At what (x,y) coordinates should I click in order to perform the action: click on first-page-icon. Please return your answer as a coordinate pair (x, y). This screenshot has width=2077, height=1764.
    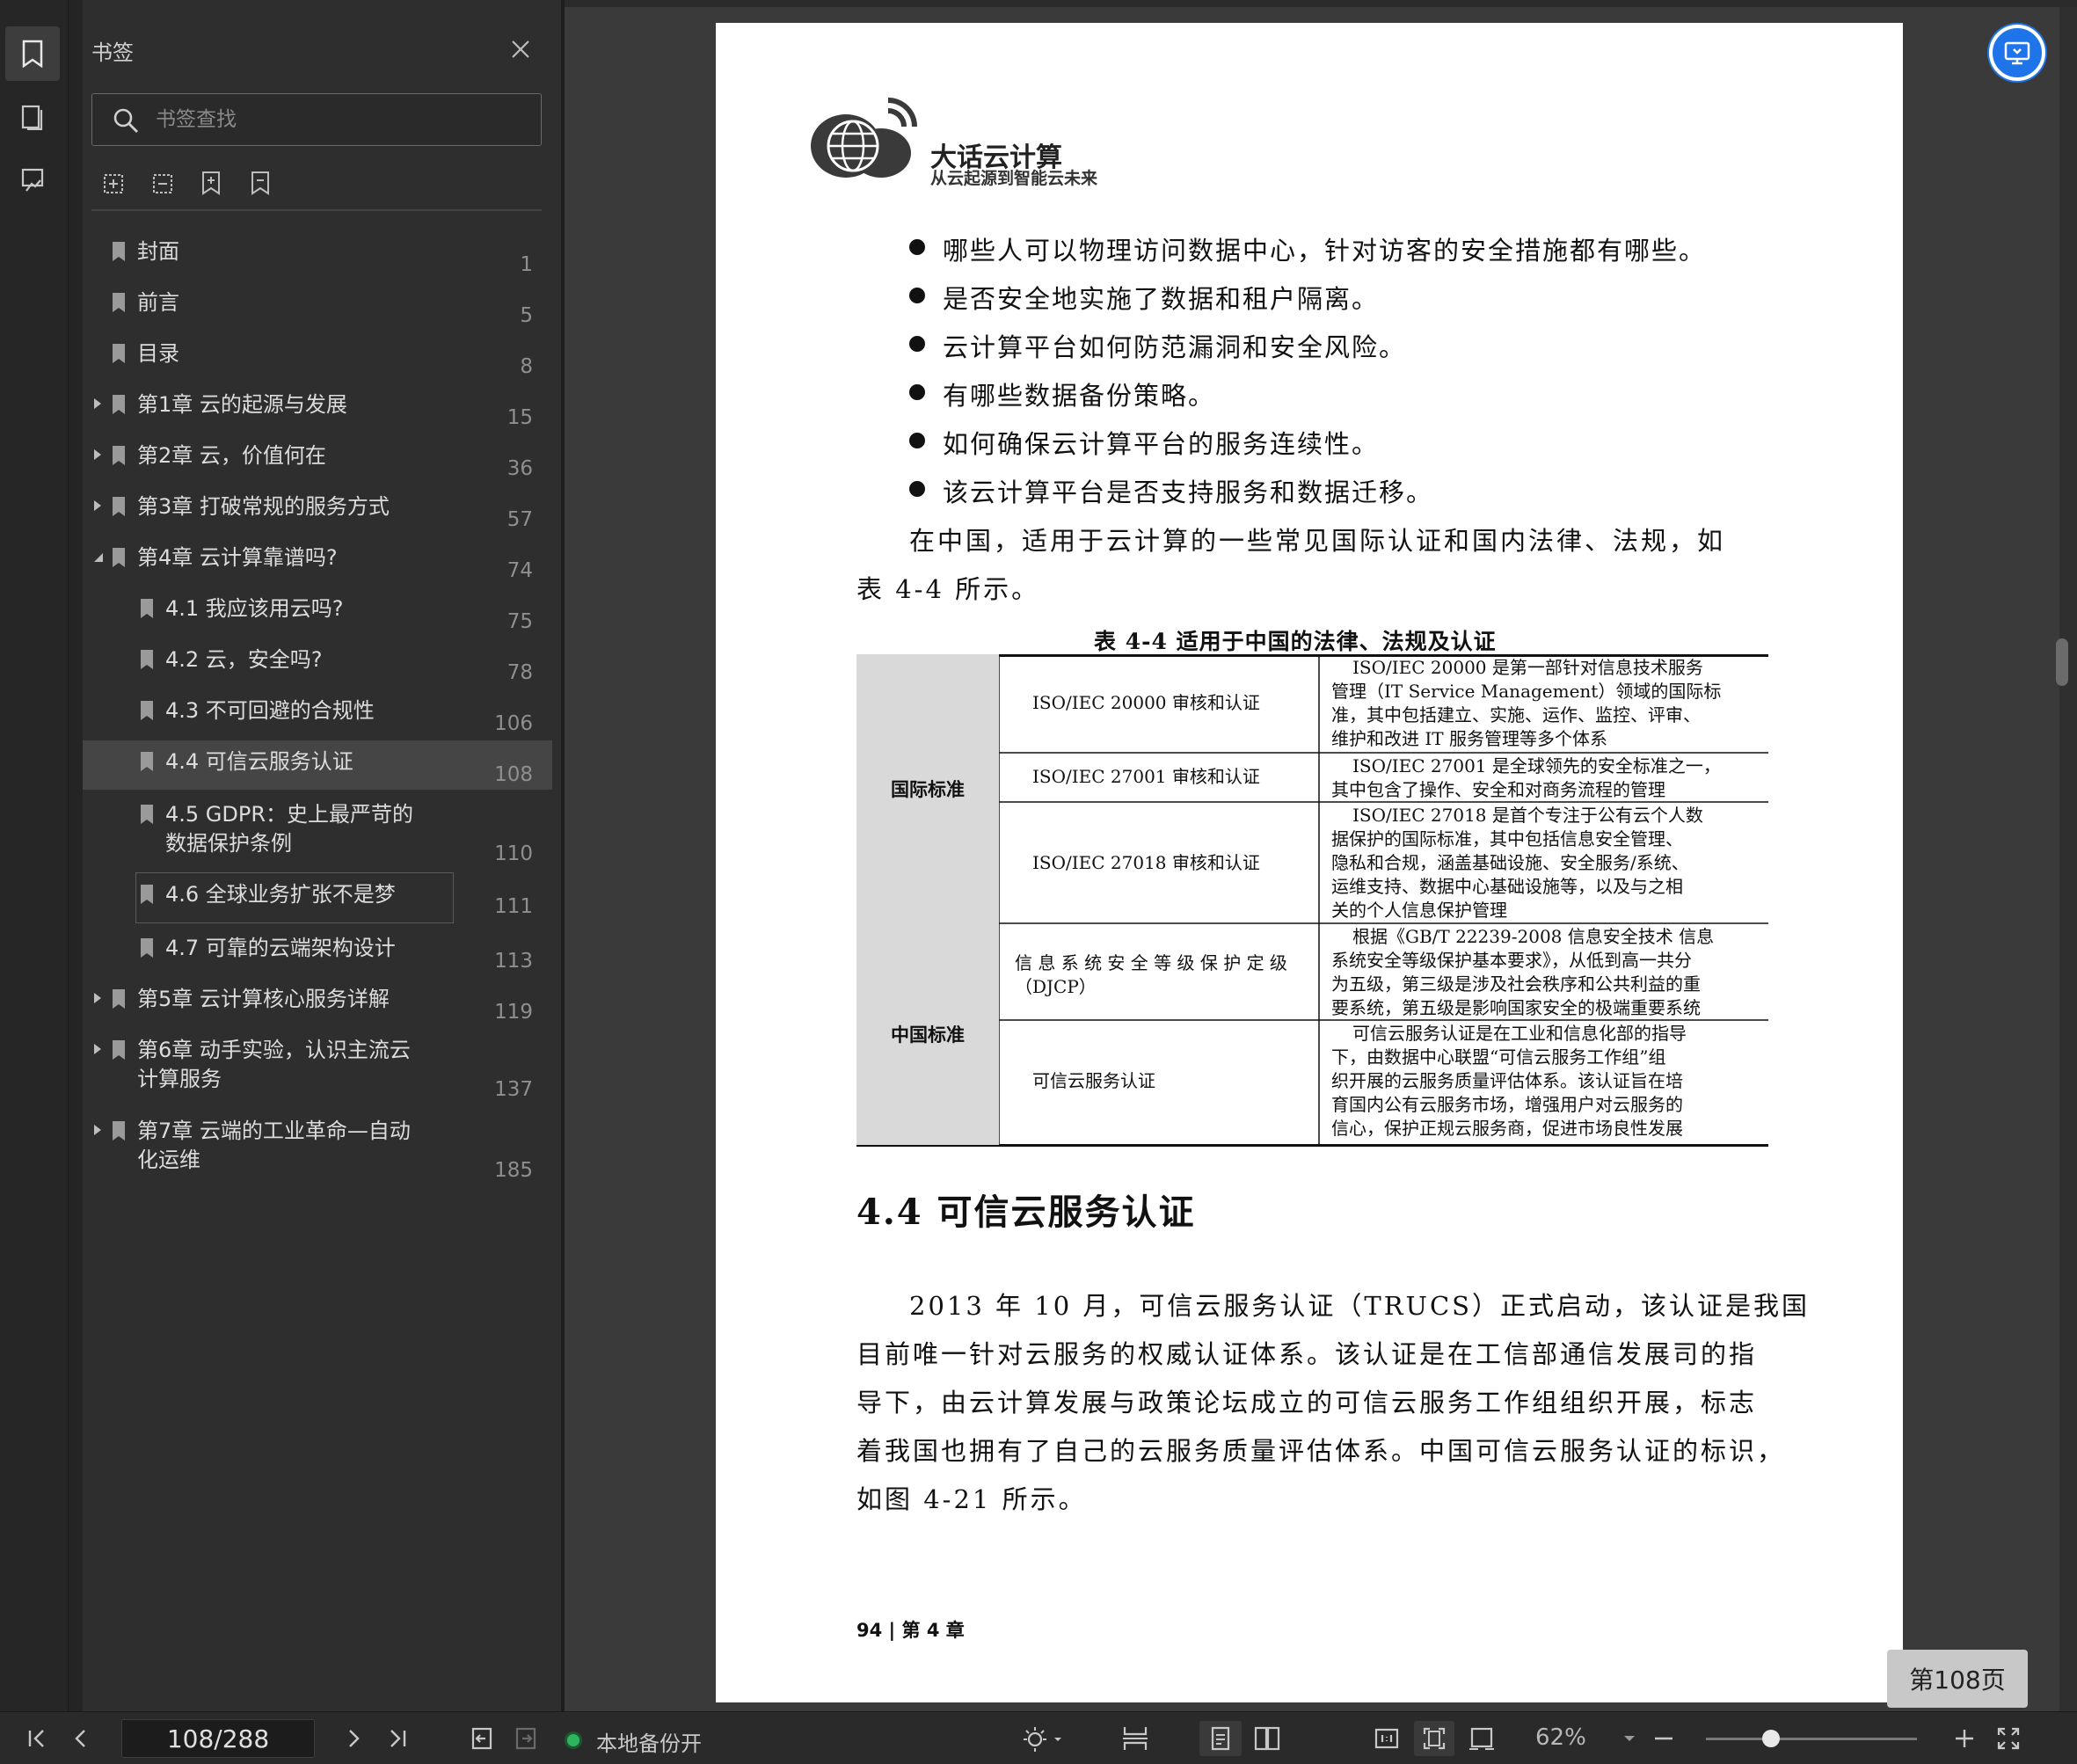
    Looking at the image, I should click on (37, 1738).